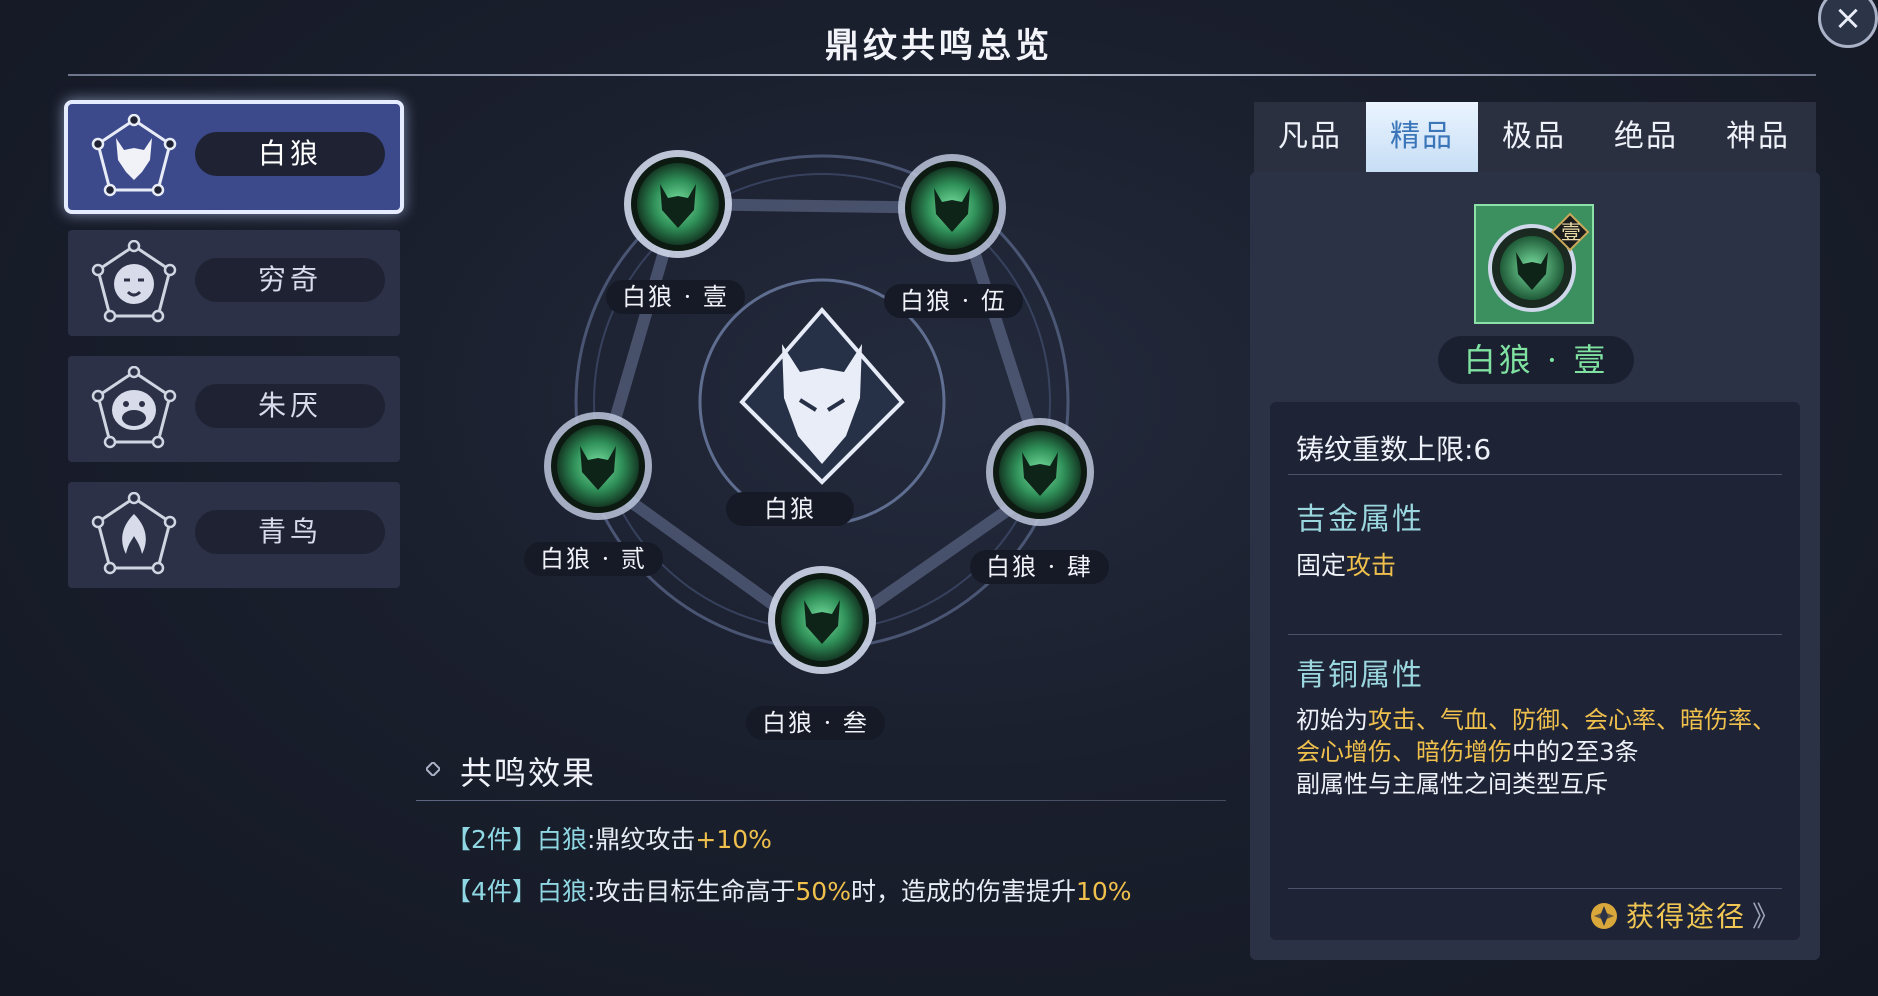  What do you see at coordinates (821, 800) in the screenshot?
I see `effect-divider` at bounding box center [821, 800].